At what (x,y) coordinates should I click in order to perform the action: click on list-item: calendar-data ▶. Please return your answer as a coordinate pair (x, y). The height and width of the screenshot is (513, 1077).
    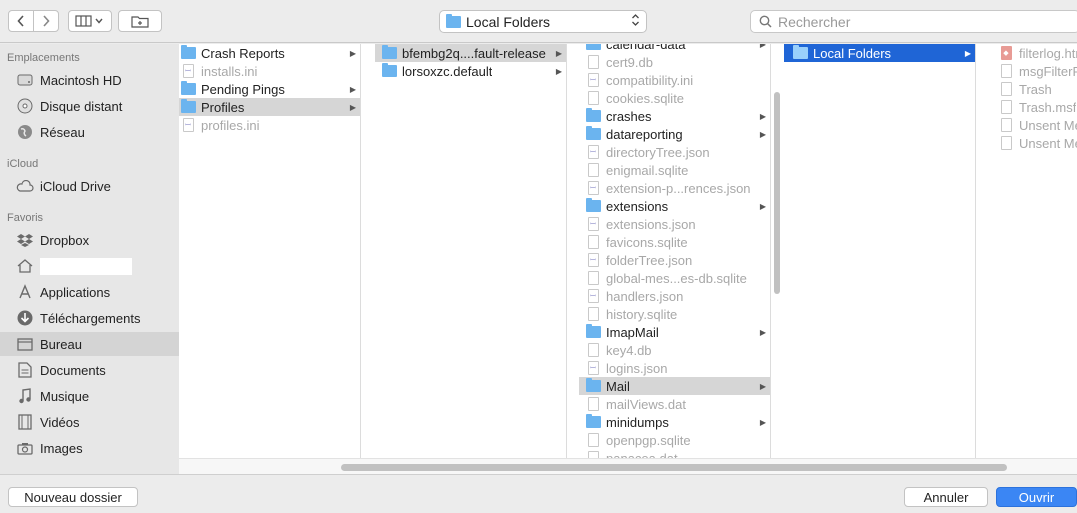
    Looking at the image, I should click on (674, 48).